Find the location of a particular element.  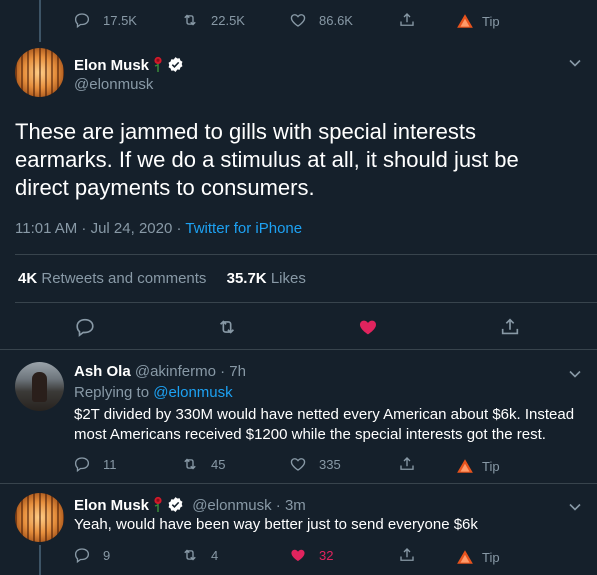

retweet-action: 4 is located at coordinates (199, 555).